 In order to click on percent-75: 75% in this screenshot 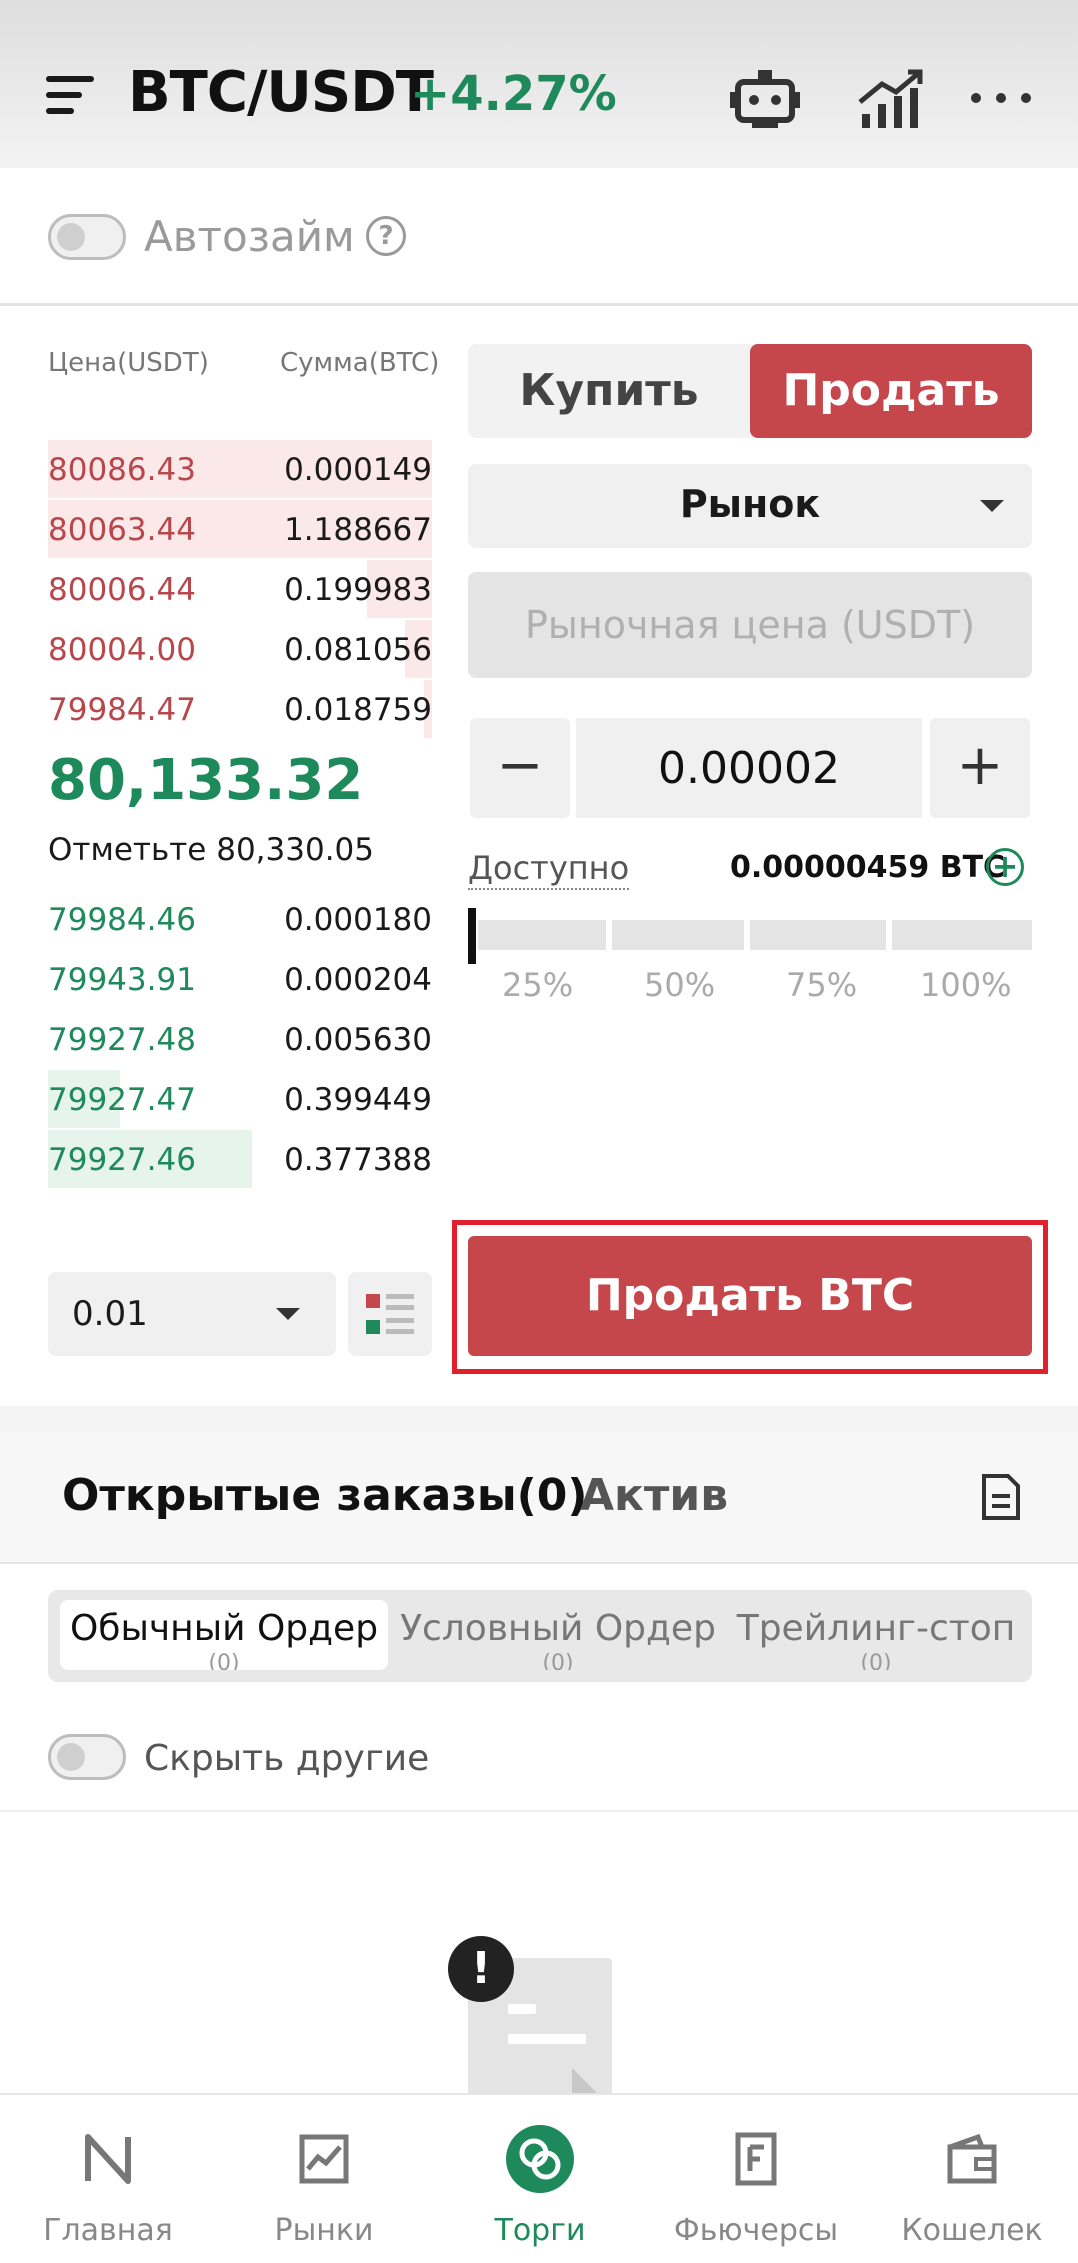, I will do `click(821, 985)`.